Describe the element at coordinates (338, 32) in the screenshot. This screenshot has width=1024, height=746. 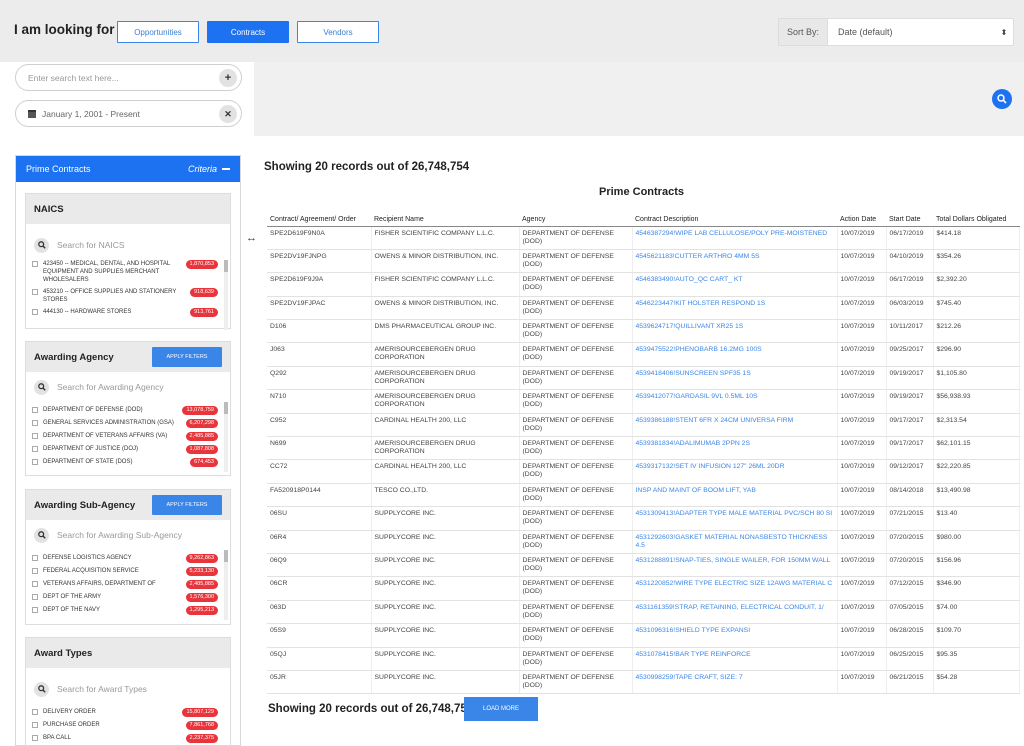
I see `tab-vendors: Vendors` at that location.